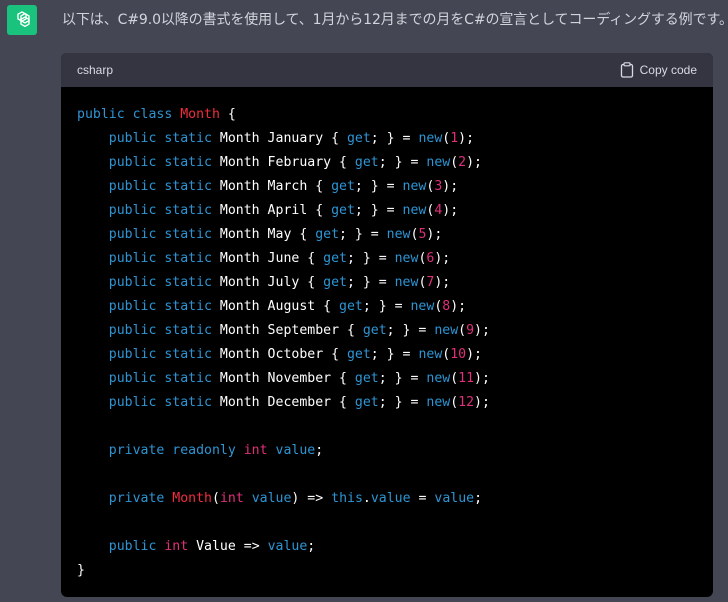 The height and width of the screenshot is (602, 728). What do you see at coordinates (466, 378) in the screenshot?
I see `code-token: 11` at bounding box center [466, 378].